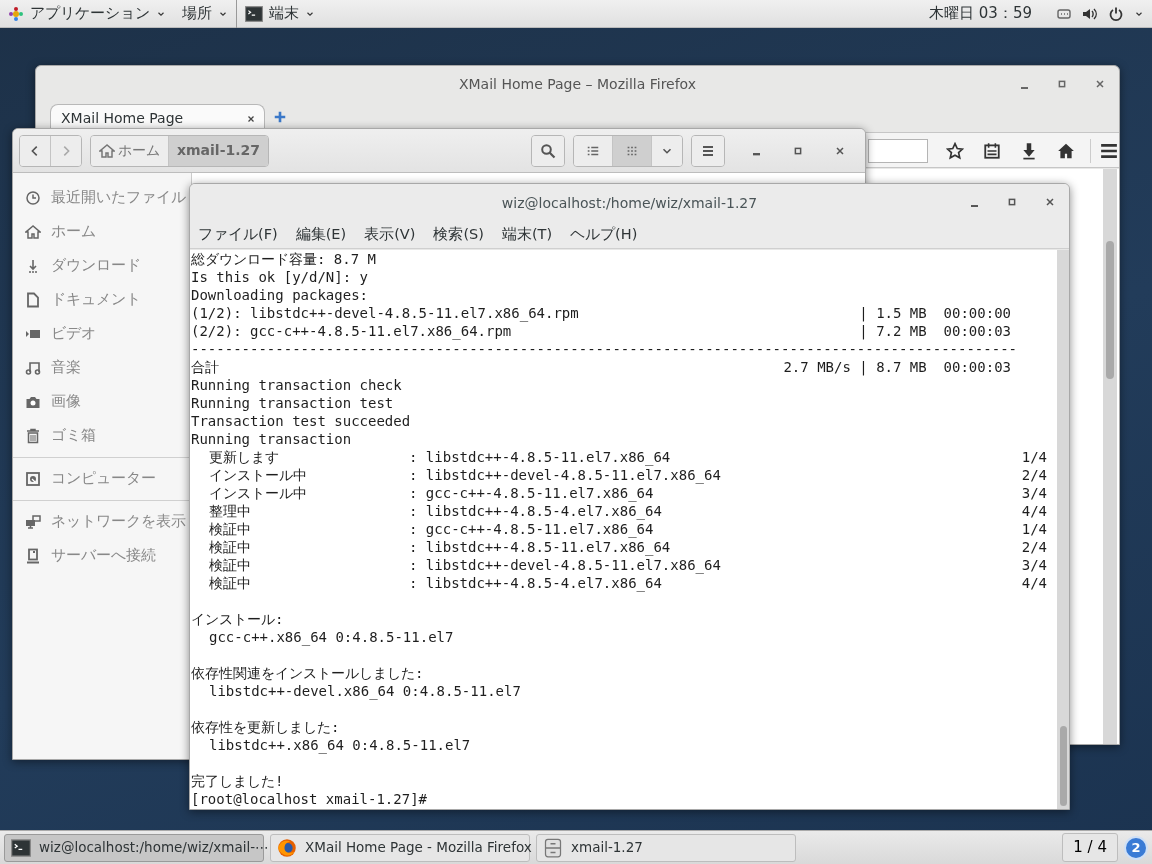 The width and height of the screenshot is (1152, 864). I want to click on output-line: libstdc++-devel.x86_64 0:4.8.5-11.el7, so click(364, 691).